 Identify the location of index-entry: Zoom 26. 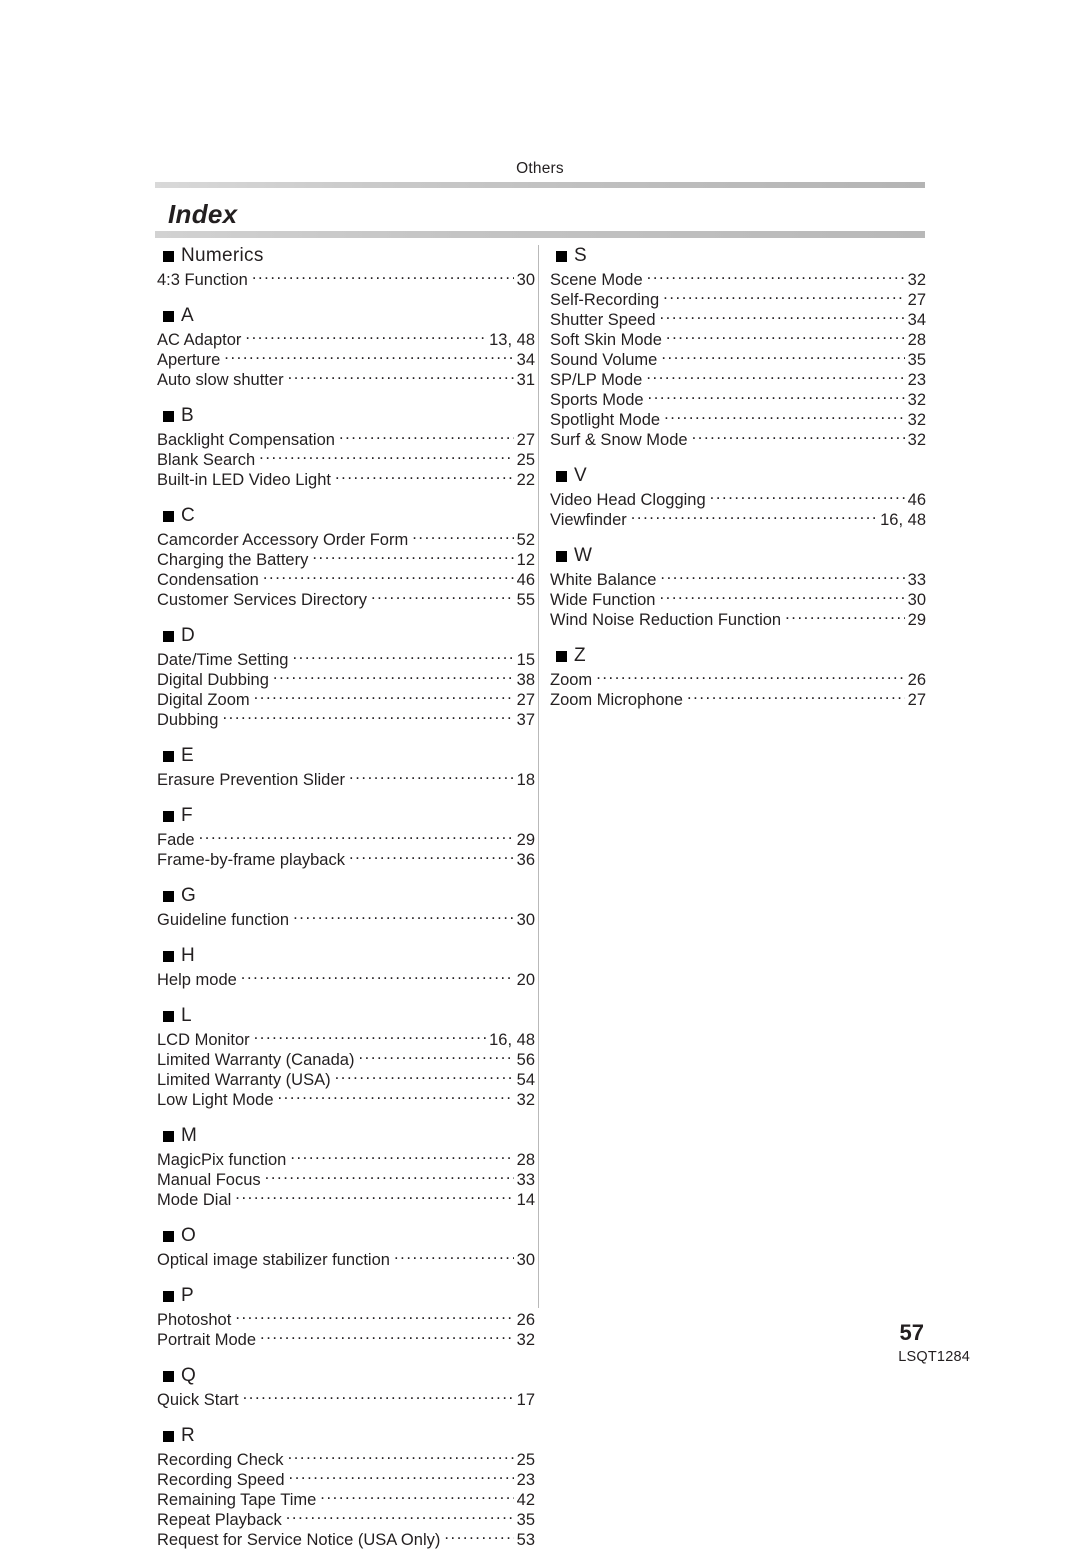
(737, 679).